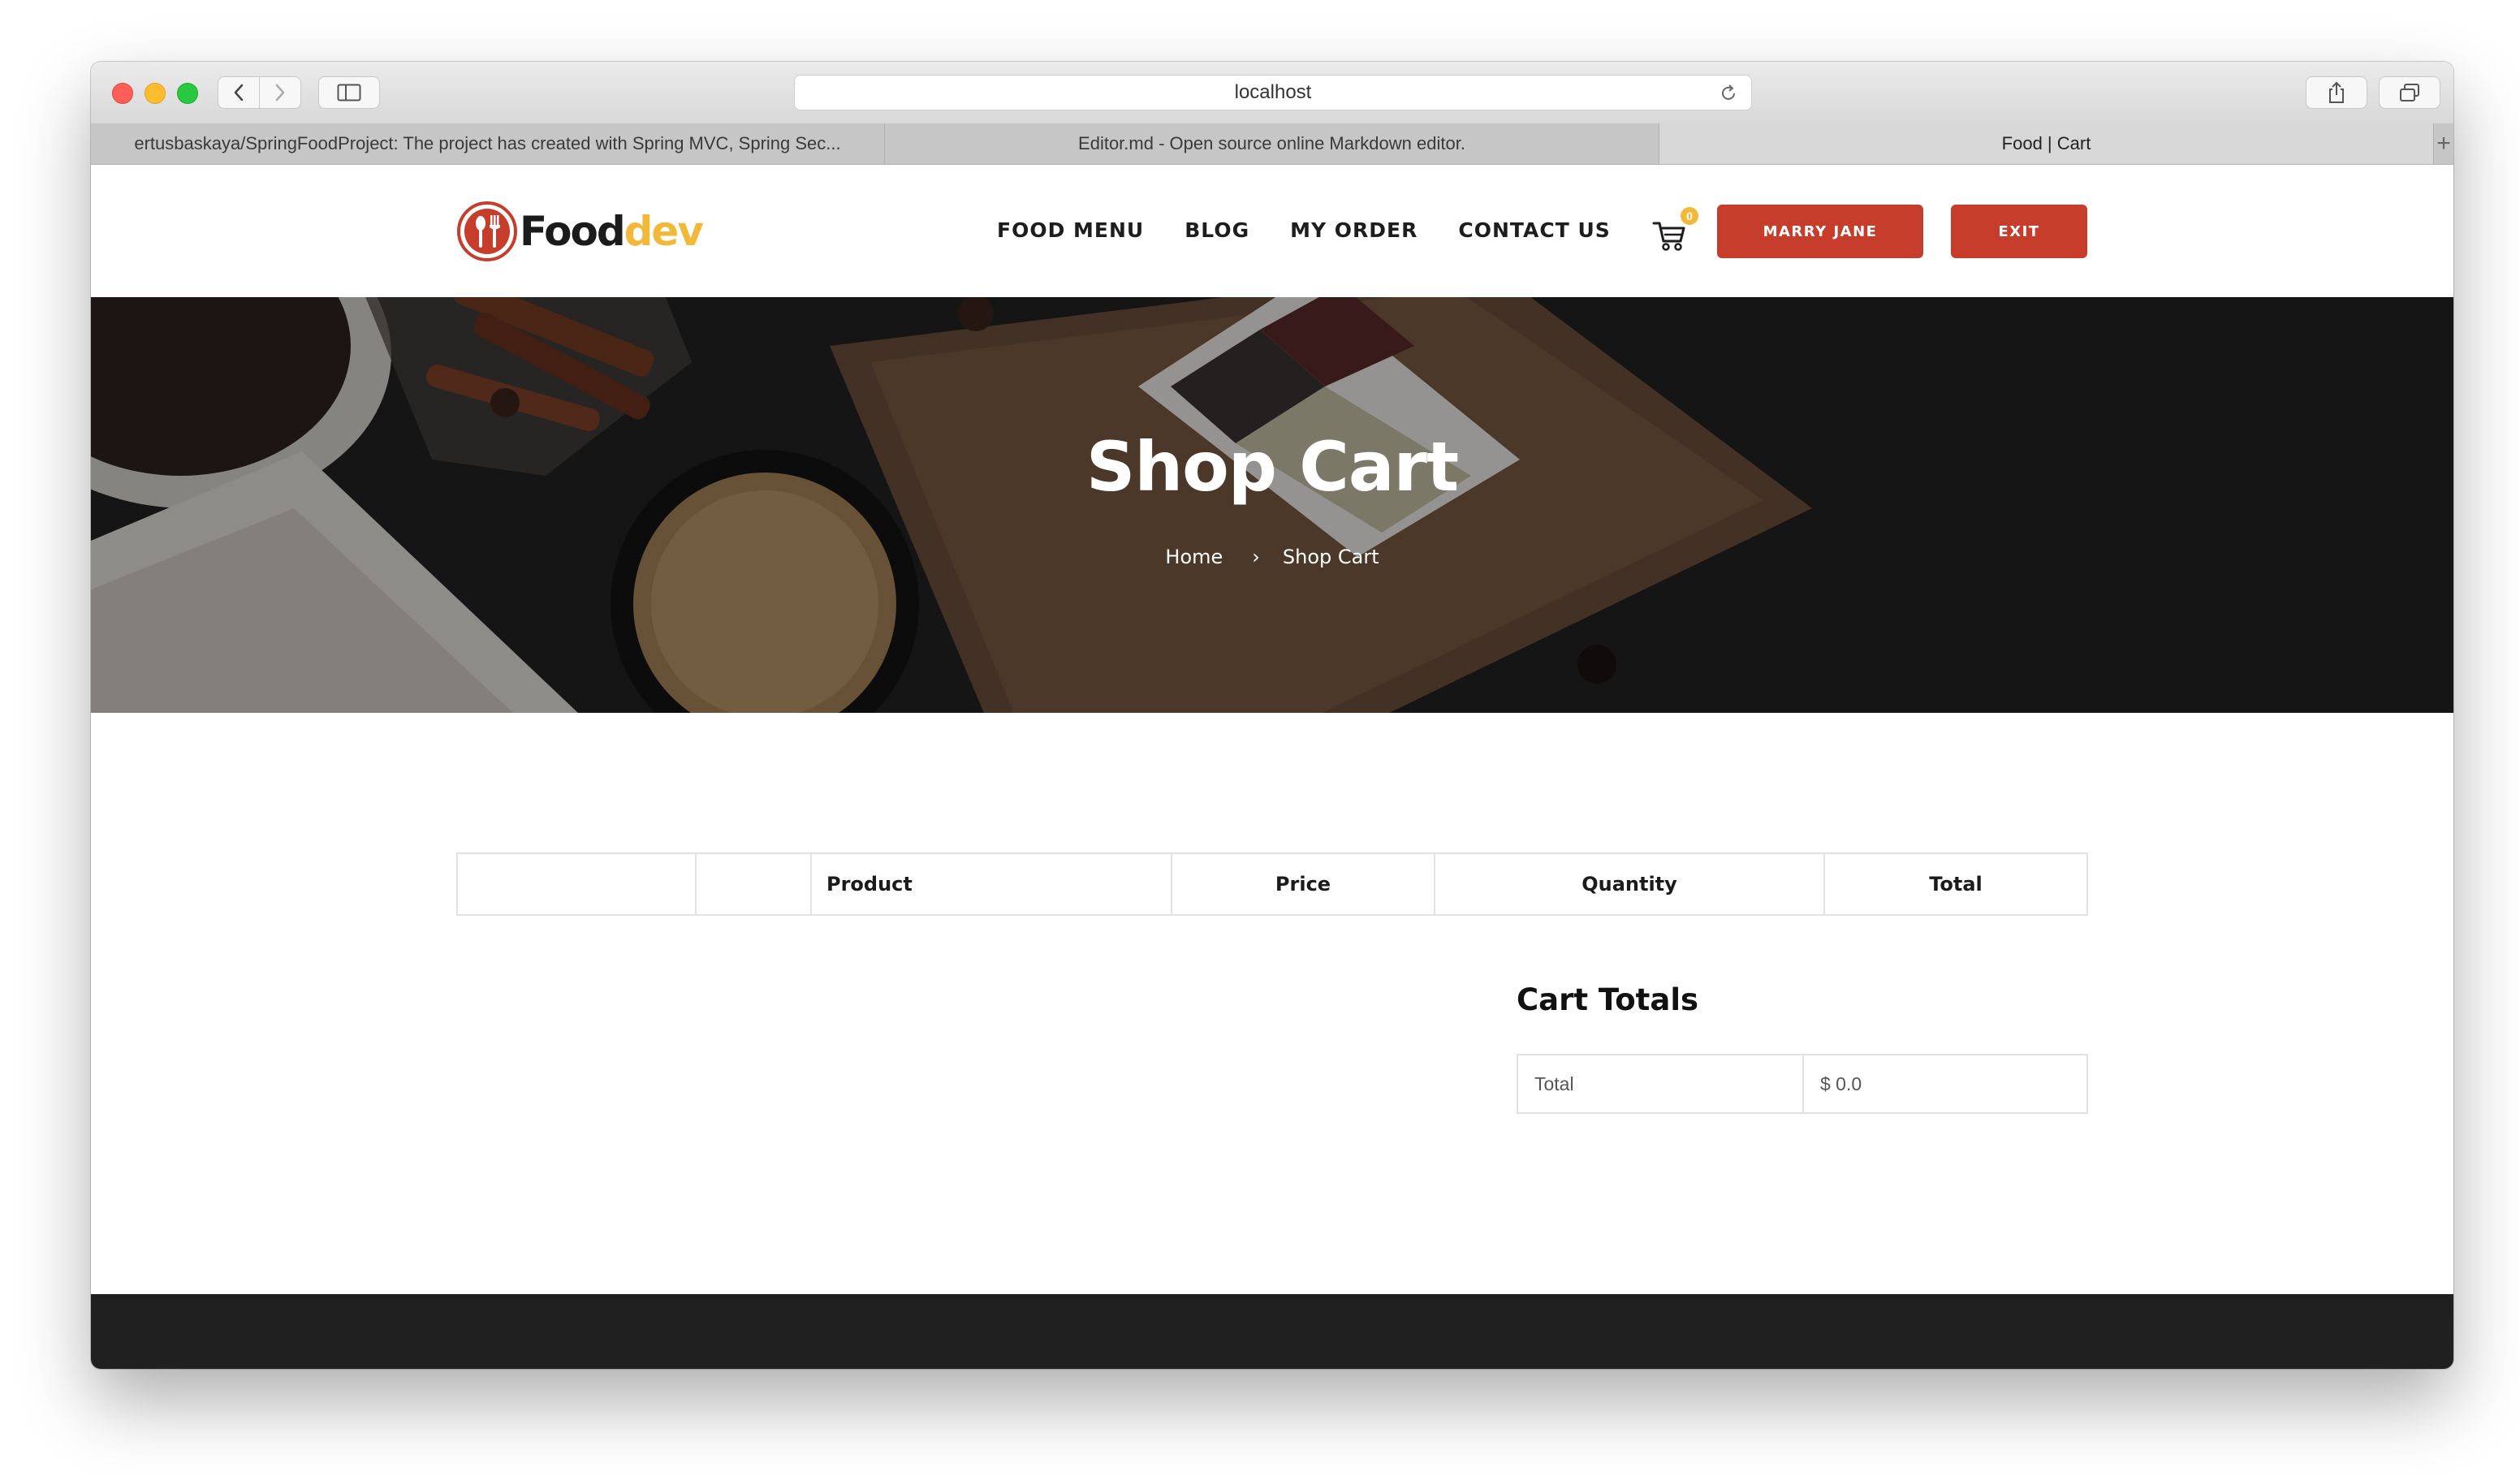 The width and height of the screenshot is (2520, 1476). What do you see at coordinates (187, 93) in the screenshot?
I see `zoom-window-button` at bounding box center [187, 93].